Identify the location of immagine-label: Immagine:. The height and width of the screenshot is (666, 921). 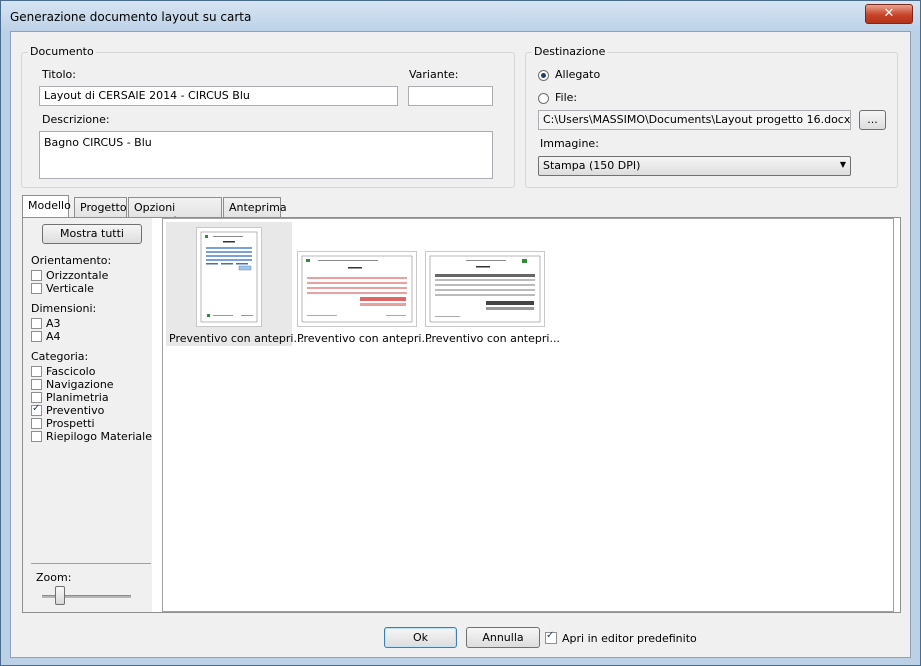
(569, 143).